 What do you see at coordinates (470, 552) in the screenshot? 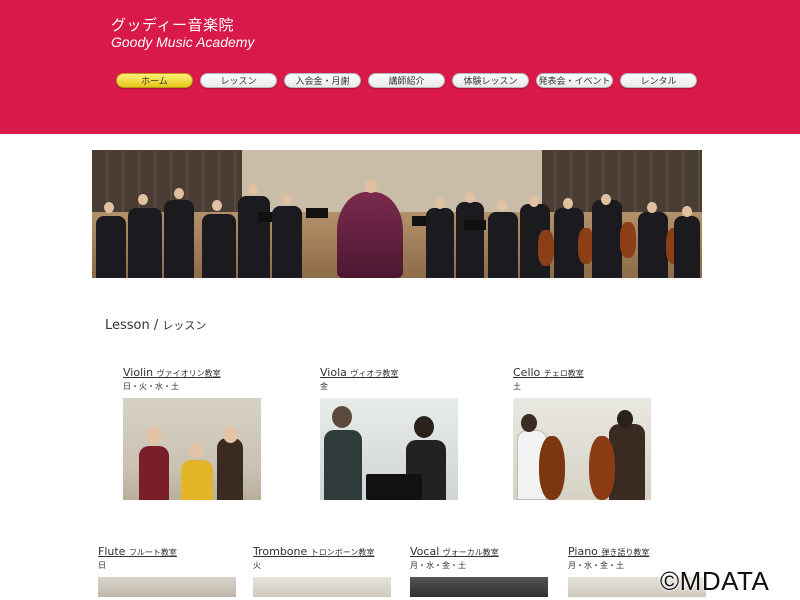
I see `lesson-name-jp: ヴォーカル教室` at bounding box center [470, 552].